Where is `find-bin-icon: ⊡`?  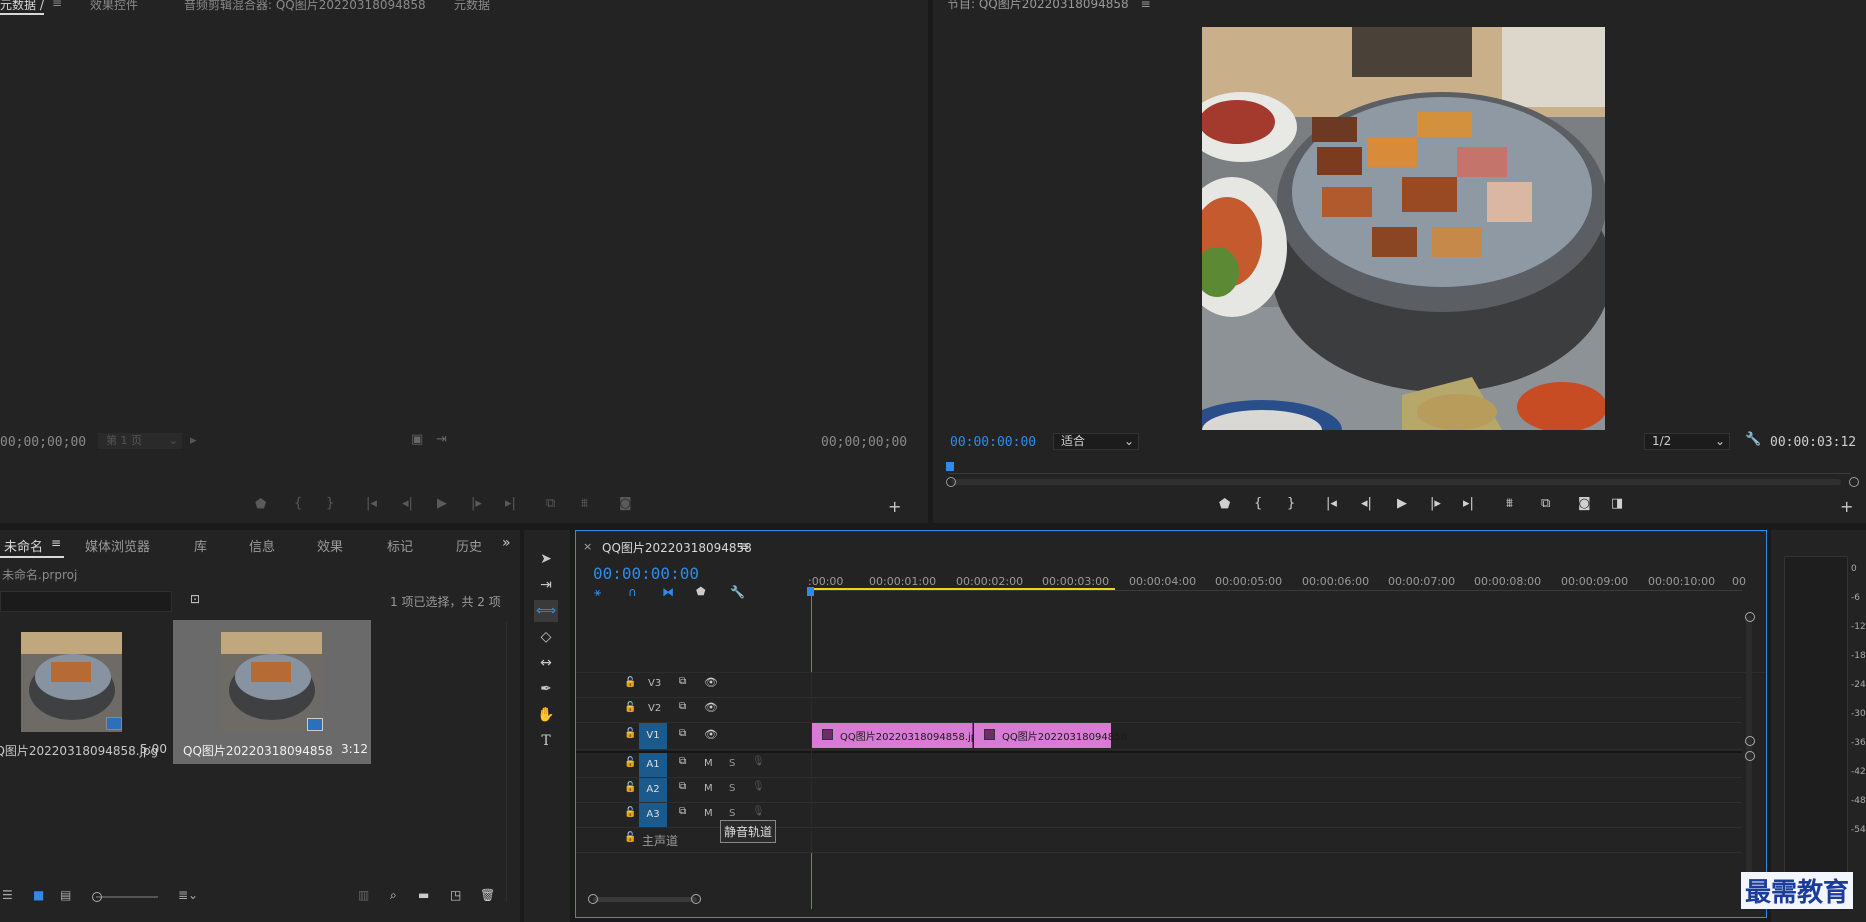
find-bin-icon: ⊡ is located at coordinates (195, 599).